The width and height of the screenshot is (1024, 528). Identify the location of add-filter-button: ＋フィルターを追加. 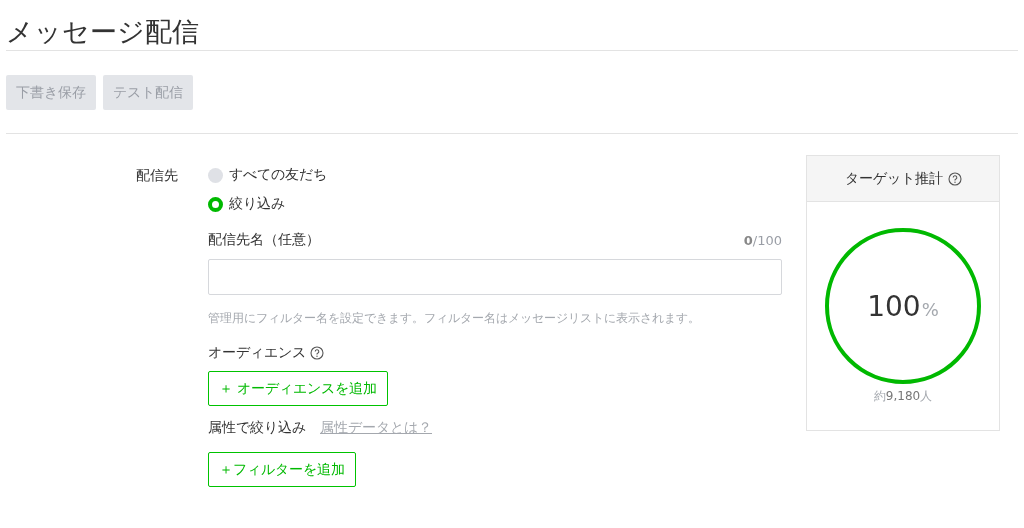
(282, 469).